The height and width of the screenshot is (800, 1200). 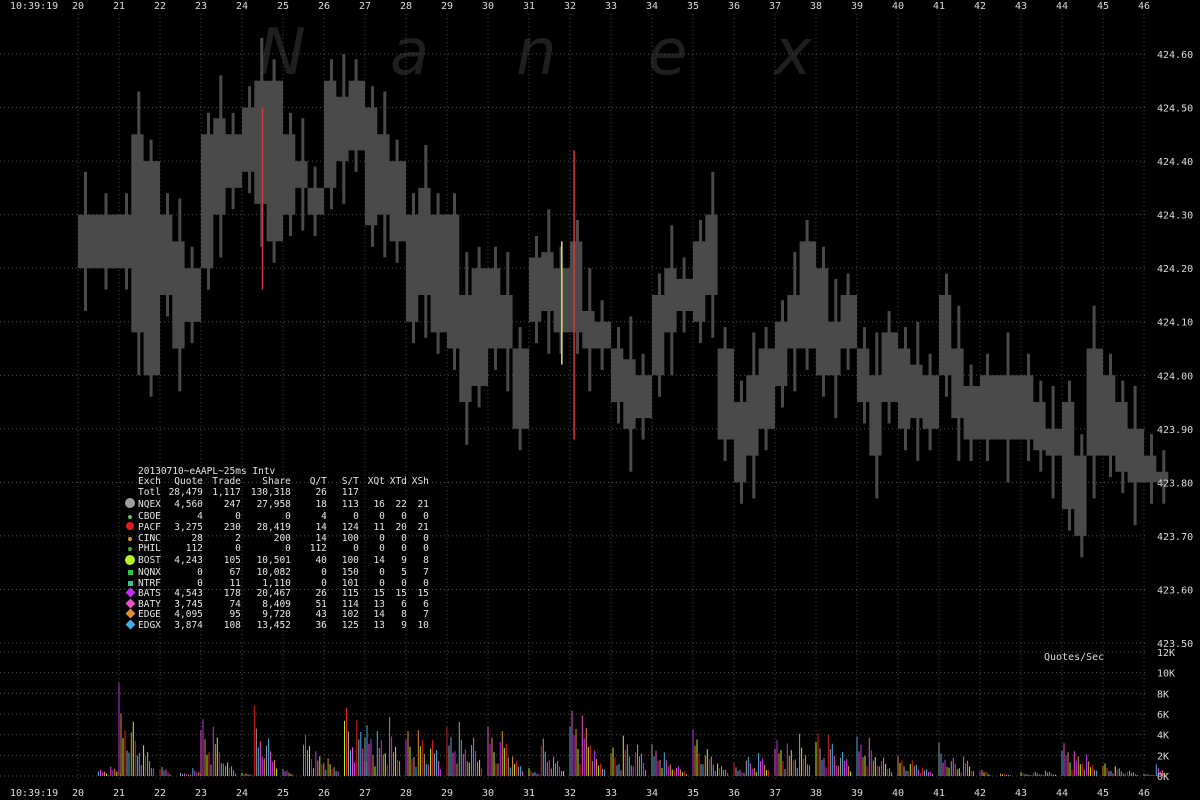 I want to click on stats-cell-trade: 0, so click(x=238, y=516).